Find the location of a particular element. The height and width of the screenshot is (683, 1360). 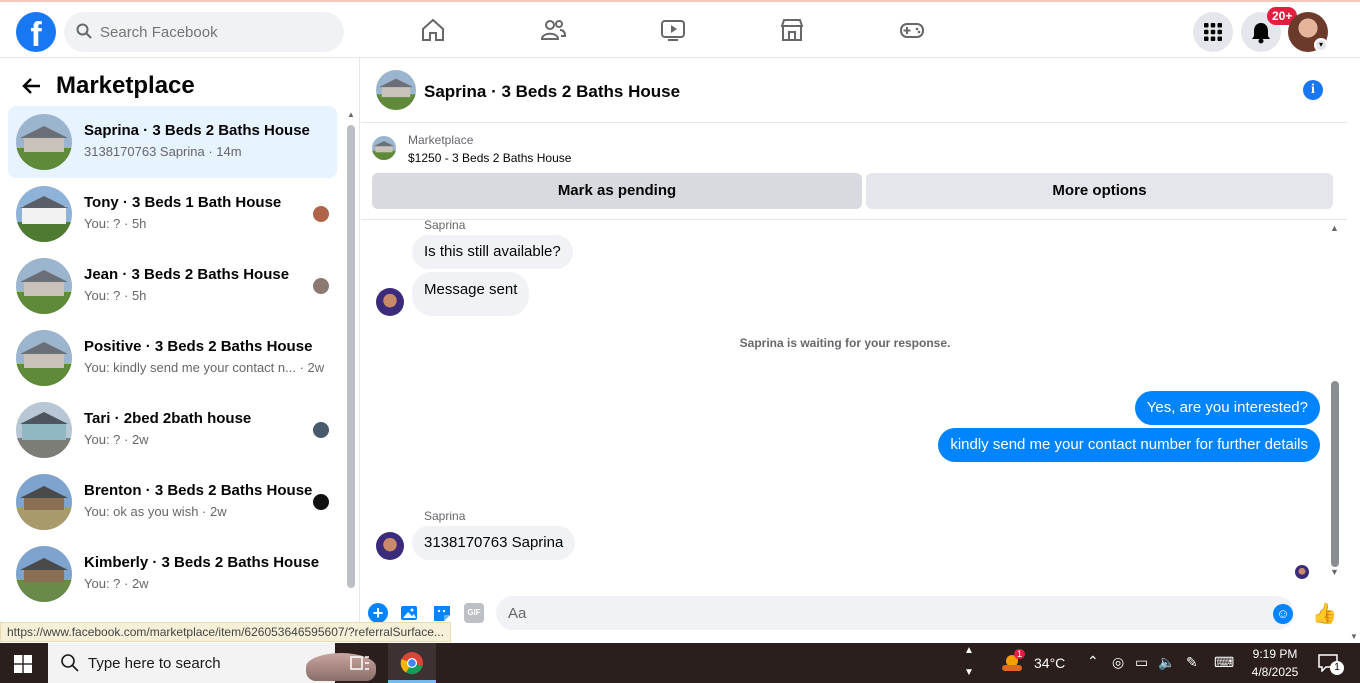

grid-icon is located at coordinates (1213, 32).